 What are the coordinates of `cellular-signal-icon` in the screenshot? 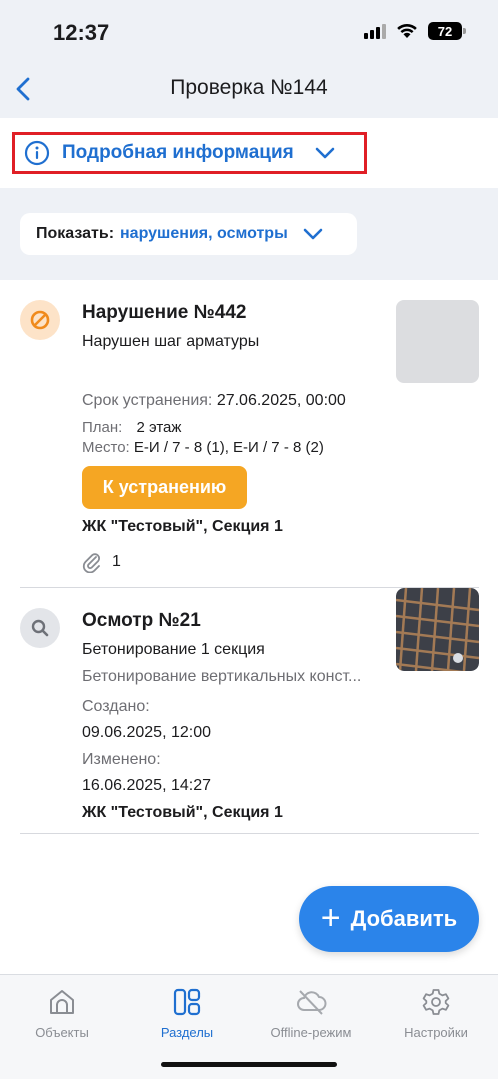 It's located at (375, 31).